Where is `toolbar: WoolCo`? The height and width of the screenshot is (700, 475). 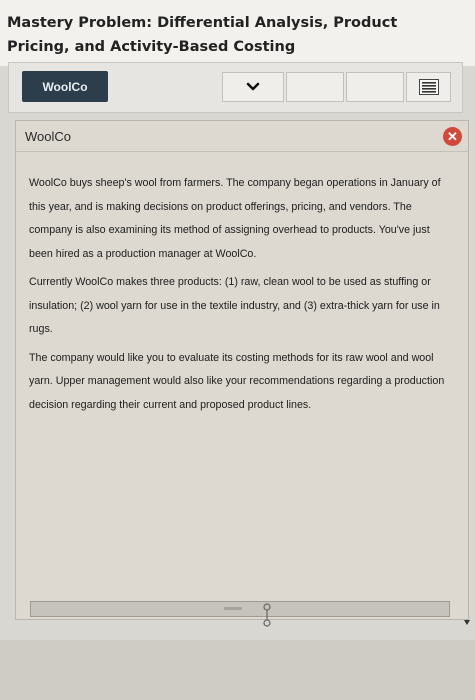
toolbar: WoolCo is located at coordinates (235, 87).